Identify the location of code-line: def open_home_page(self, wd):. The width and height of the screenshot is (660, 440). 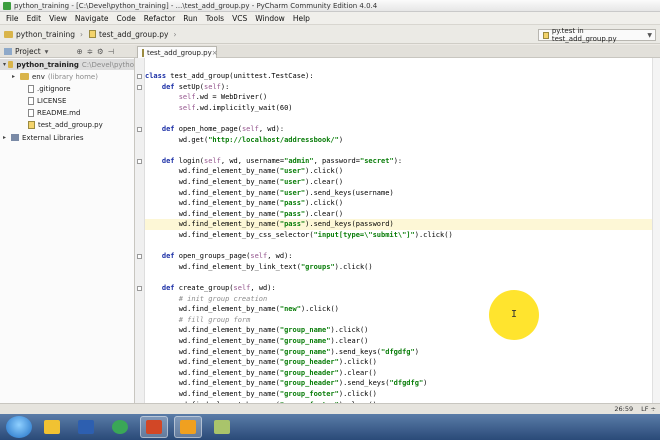
(402, 129).